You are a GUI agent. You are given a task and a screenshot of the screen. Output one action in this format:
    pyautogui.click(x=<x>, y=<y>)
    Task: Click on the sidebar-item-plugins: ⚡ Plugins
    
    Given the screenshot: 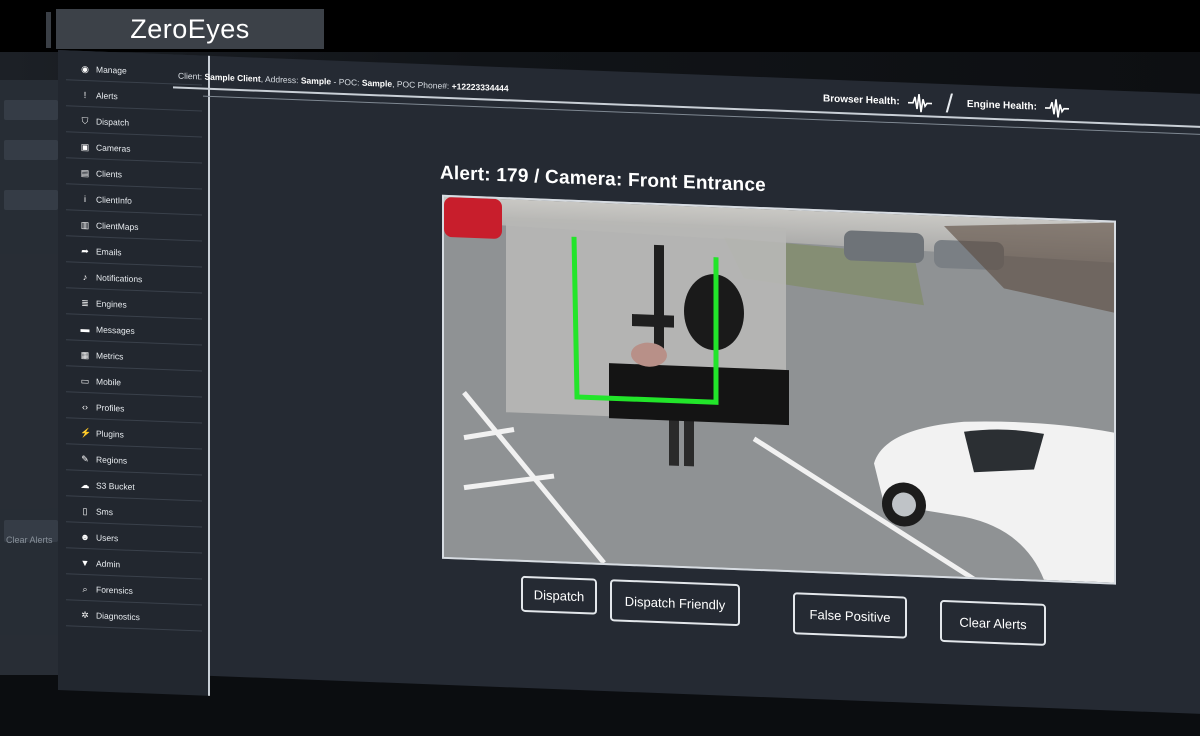 What is the action you would take?
    pyautogui.click(x=134, y=435)
    